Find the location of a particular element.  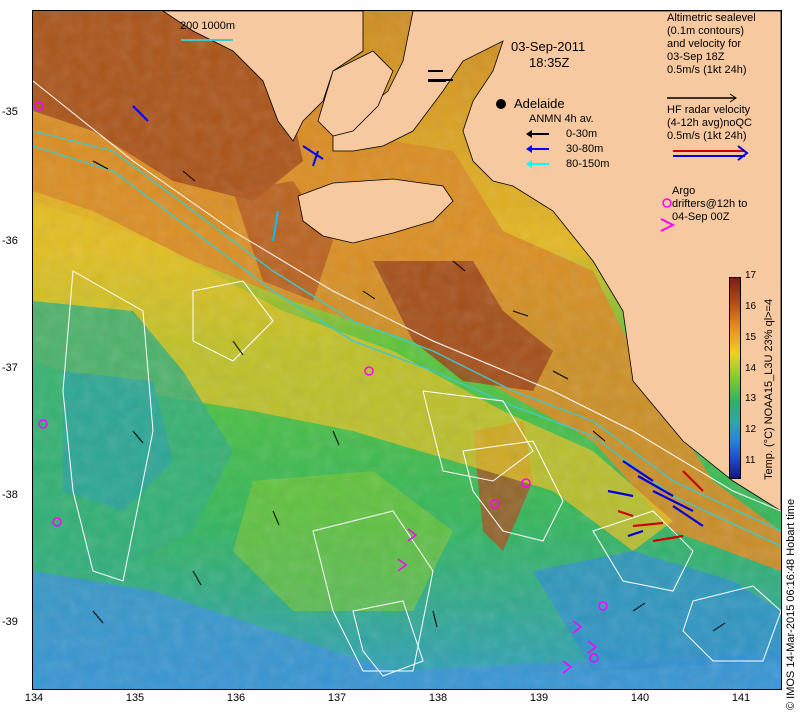

lat-tick-label: -38 is located at coordinates (10, 495).